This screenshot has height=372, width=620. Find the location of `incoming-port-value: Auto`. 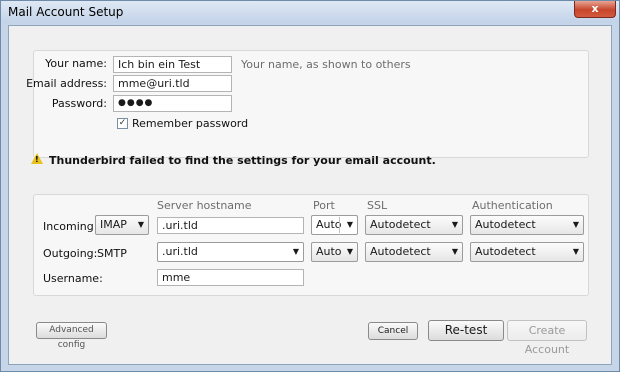

incoming-port-value: Auto is located at coordinates (329, 224).